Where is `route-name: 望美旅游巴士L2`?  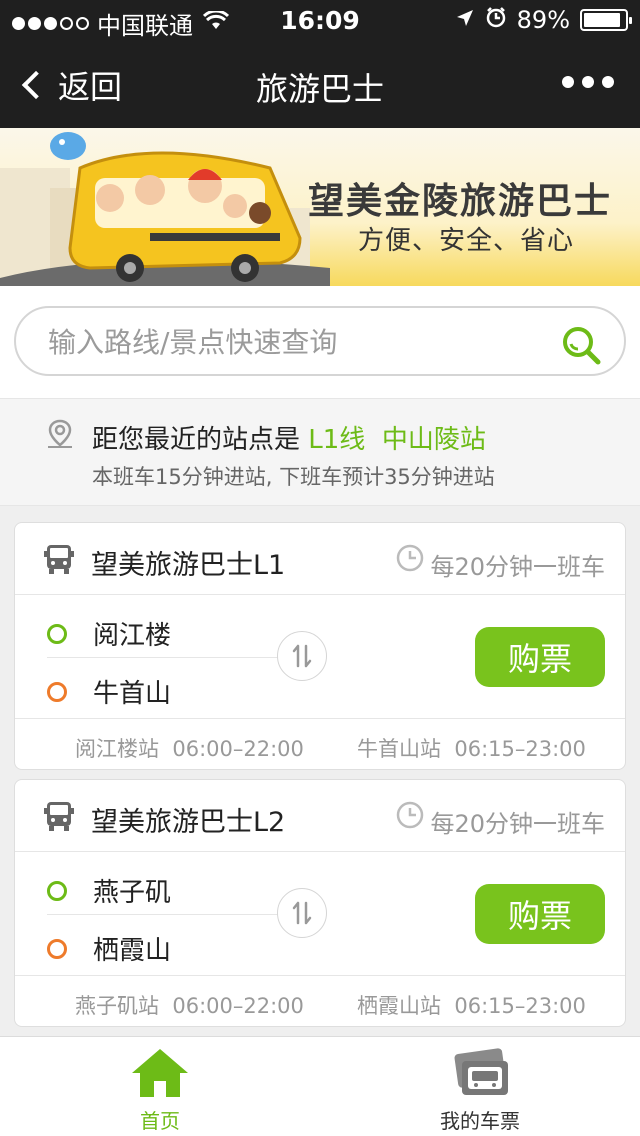 route-name: 望美旅游巴士L2 is located at coordinates (188, 822).